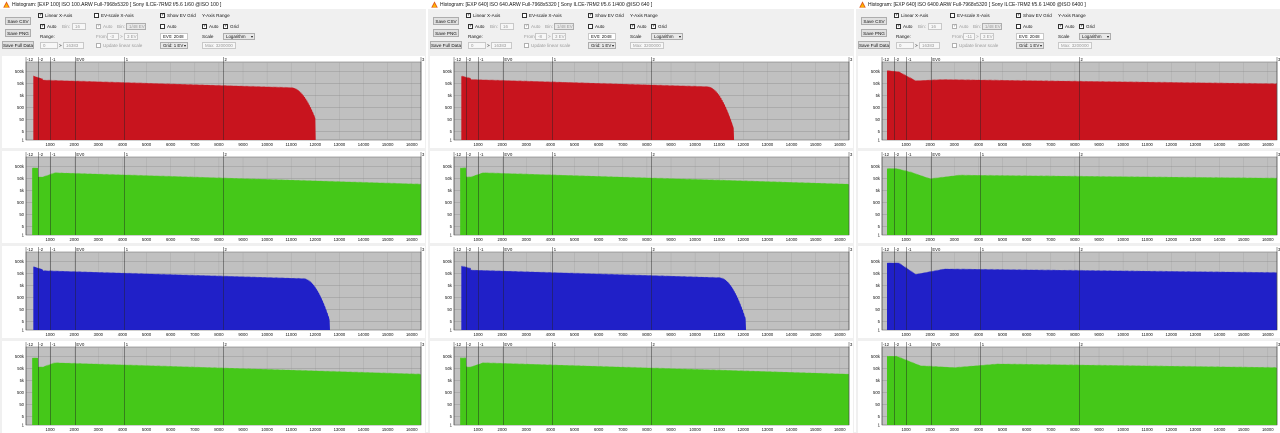 Image resolution: width=1280 pixels, height=433 pixels. Describe the element at coordinates (113, 36) in the screenshot. I see `from-input: -3` at that location.